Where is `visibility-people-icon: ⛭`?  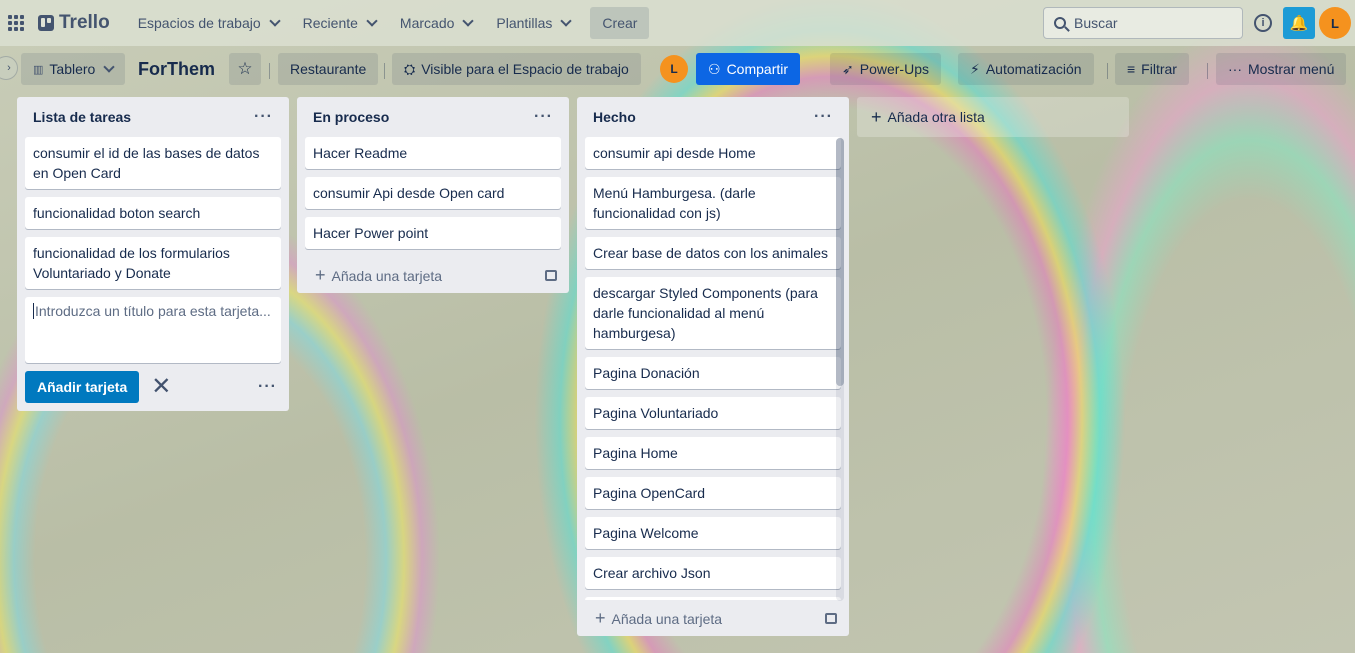
visibility-people-icon: ⛭ is located at coordinates (410, 68).